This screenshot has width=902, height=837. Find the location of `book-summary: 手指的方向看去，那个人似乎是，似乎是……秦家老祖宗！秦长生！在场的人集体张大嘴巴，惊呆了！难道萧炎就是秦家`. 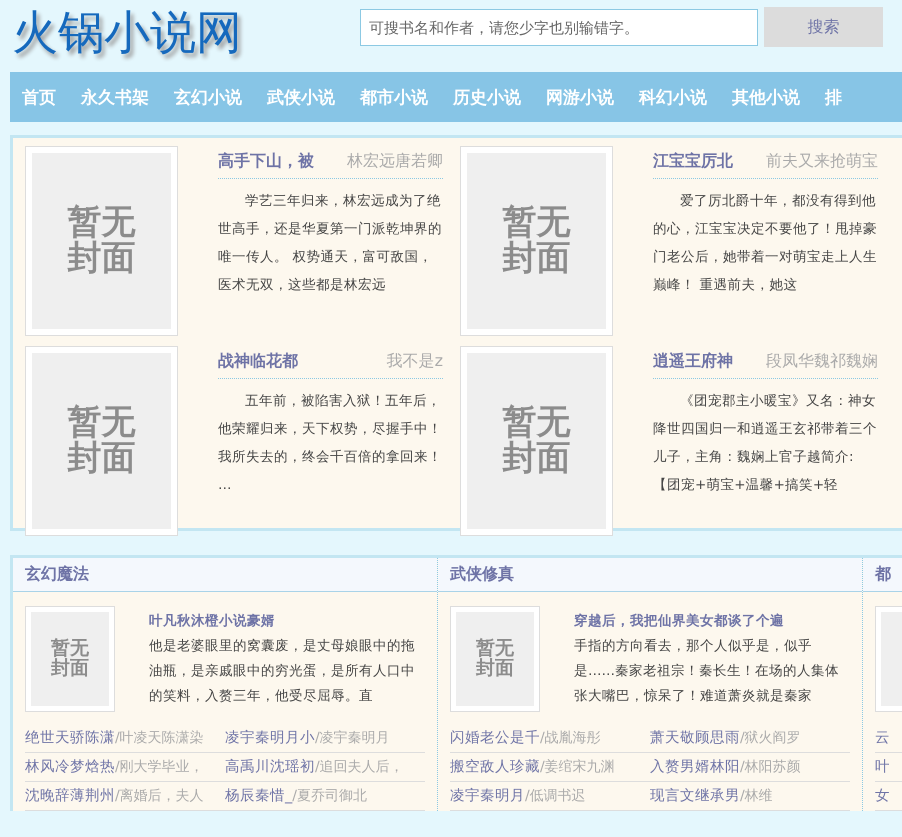

book-summary: 手指的方向看去，那个人似乎是，似乎是……秦家老祖宗！秦长生！在场的人集体张大嘴巴，惊呆了！难道萧炎就是秦家 is located at coordinates (707, 671).